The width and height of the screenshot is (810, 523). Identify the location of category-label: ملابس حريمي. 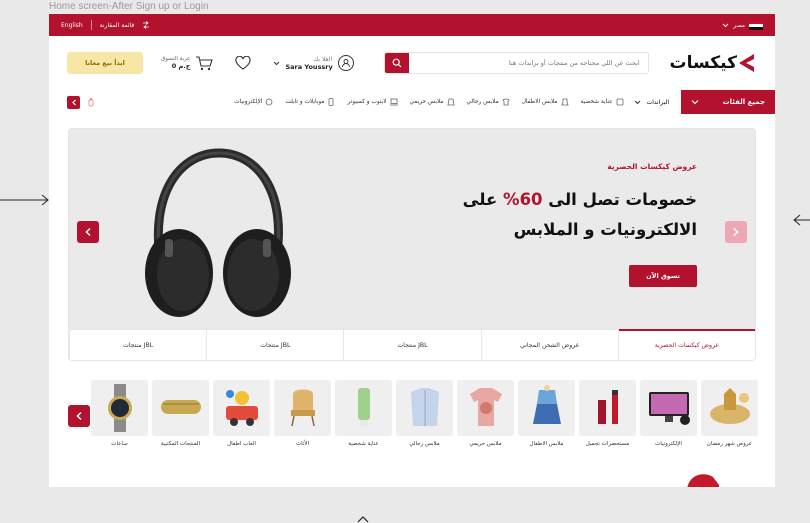
(485, 444).